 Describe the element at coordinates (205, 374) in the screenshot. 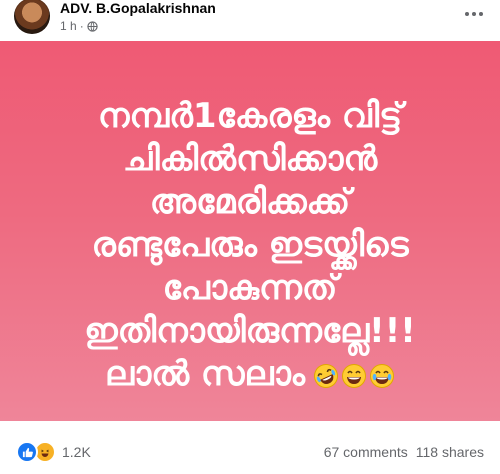

I see `image-text-line: ലാൽ സലാം` at that location.